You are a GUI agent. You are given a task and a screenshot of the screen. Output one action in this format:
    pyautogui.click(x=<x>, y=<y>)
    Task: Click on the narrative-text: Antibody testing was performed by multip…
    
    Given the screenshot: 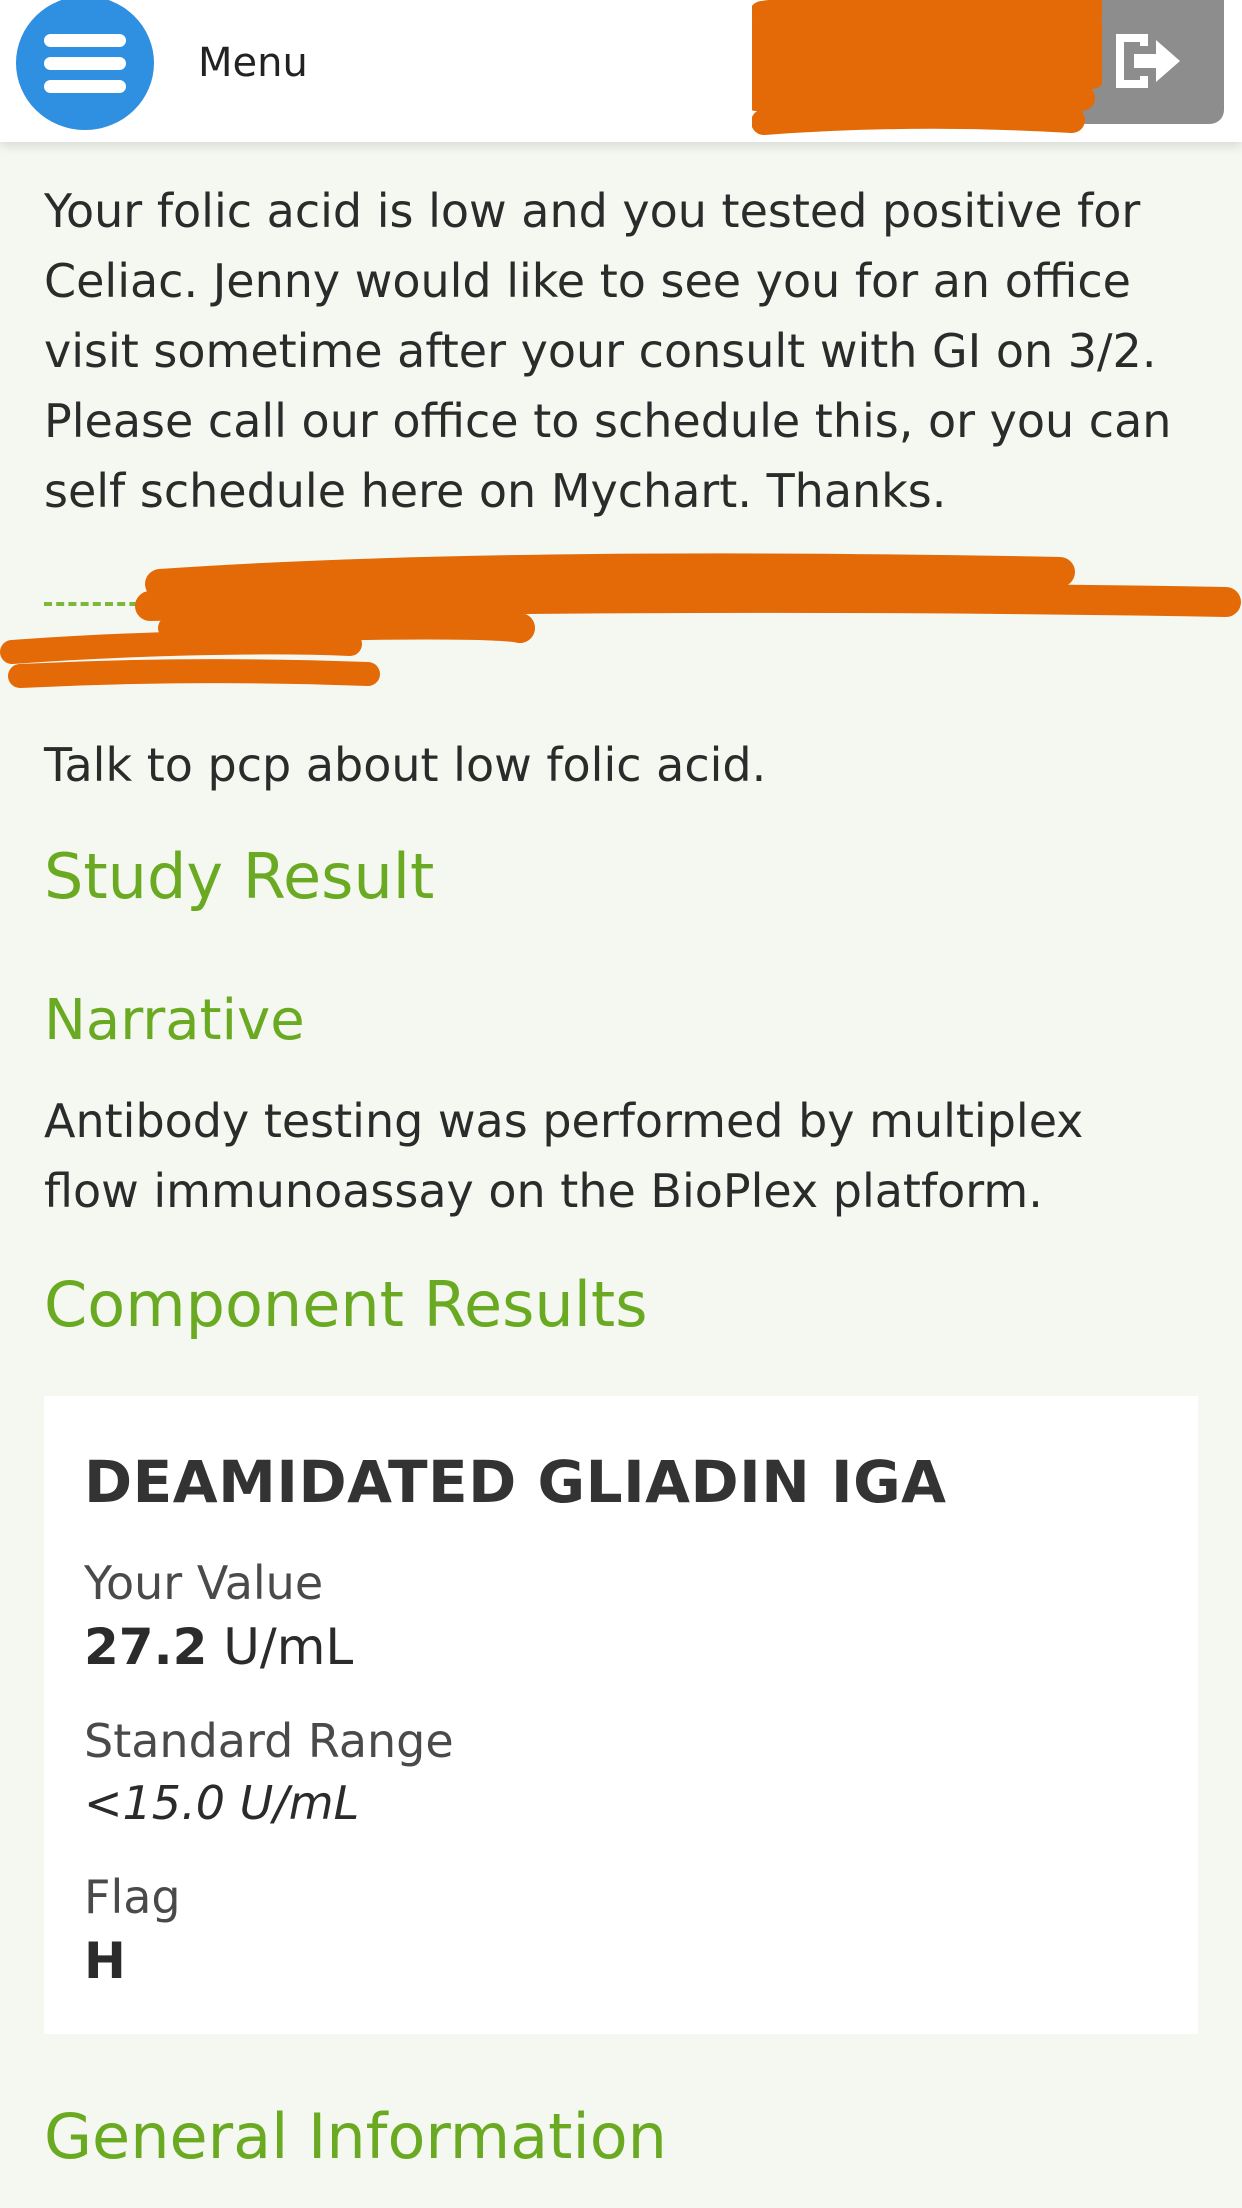 What is the action you would take?
    pyautogui.click(x=564, y=1156)
    